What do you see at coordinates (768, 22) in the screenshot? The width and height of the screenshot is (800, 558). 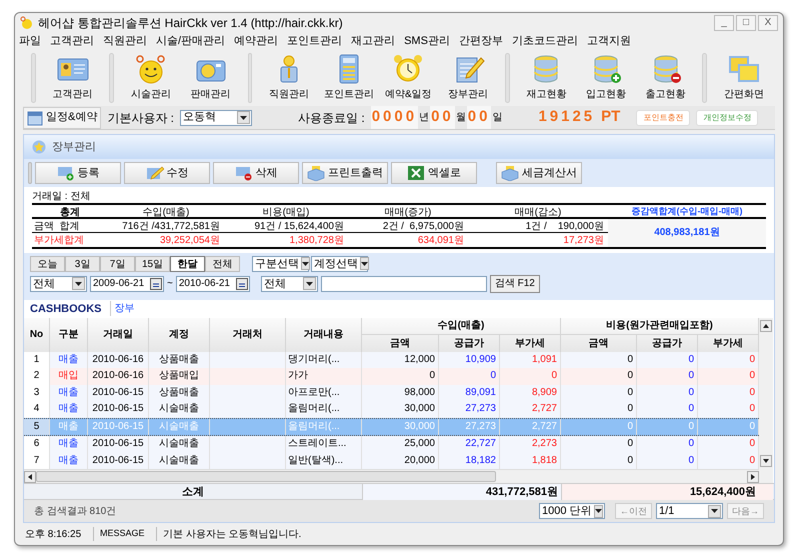 I see `close-button: X` at bounding box center [768, 22].